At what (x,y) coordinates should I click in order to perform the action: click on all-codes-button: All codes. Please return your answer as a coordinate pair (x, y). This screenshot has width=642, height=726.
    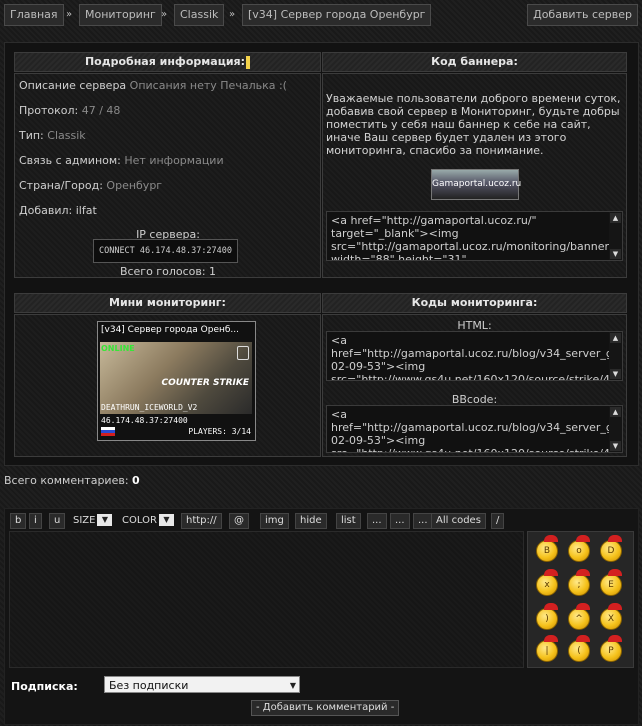
    Looking at the image, I should click on (458, 521).